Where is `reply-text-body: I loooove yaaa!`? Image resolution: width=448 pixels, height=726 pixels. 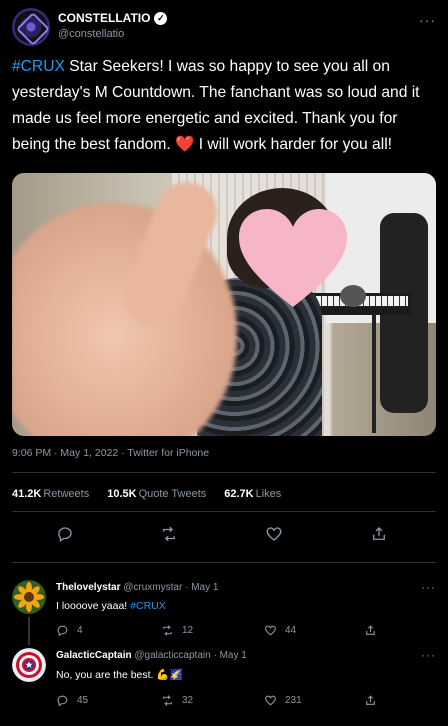 reply-text-body: I loooove yaaa! is located at coordinates (93, 606).